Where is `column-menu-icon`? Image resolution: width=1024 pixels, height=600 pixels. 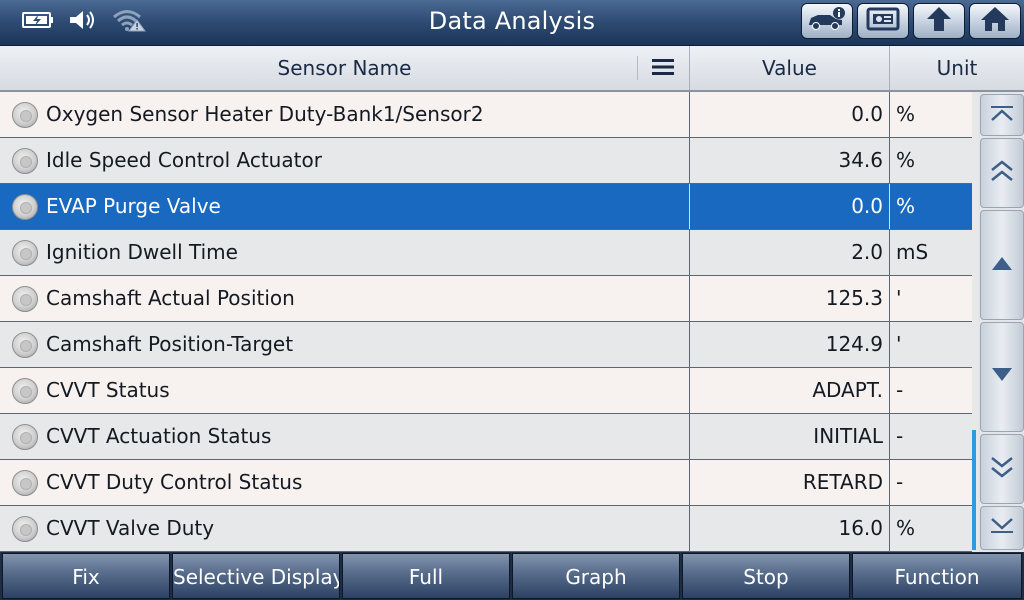
column-menu-icon is located at coordinates (663, 69).